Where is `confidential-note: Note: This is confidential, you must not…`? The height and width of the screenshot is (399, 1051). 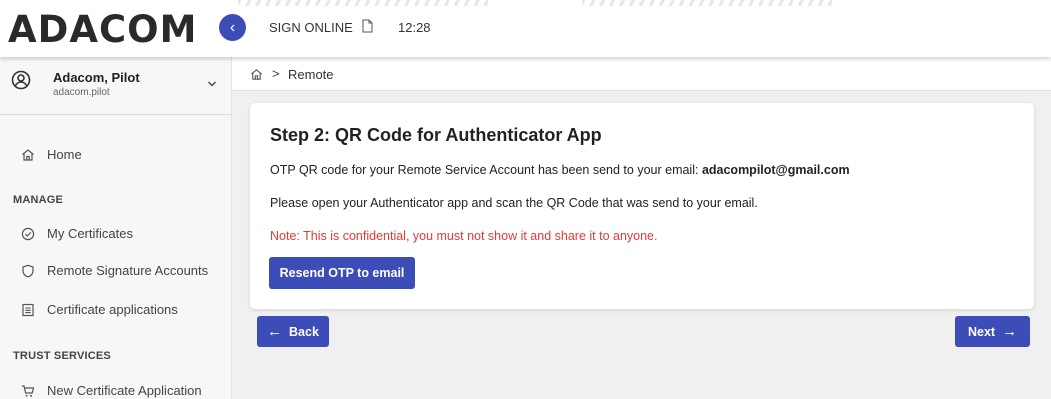 confidential-note: Note: This is confidential, you must not… is located at coordinates (464, 236).